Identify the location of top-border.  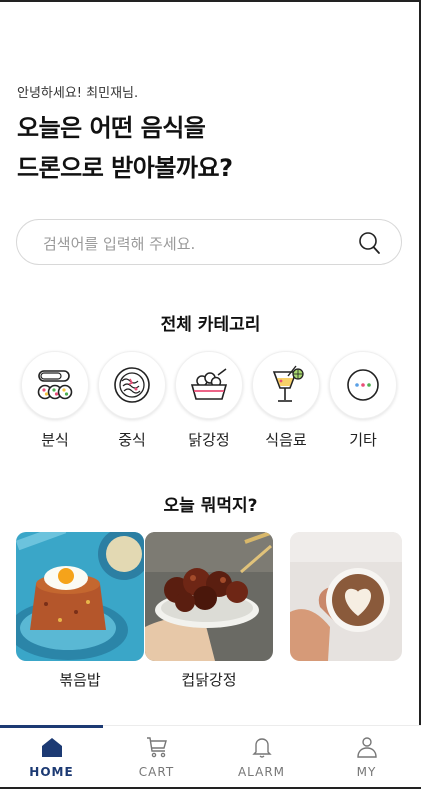
(210, 1).